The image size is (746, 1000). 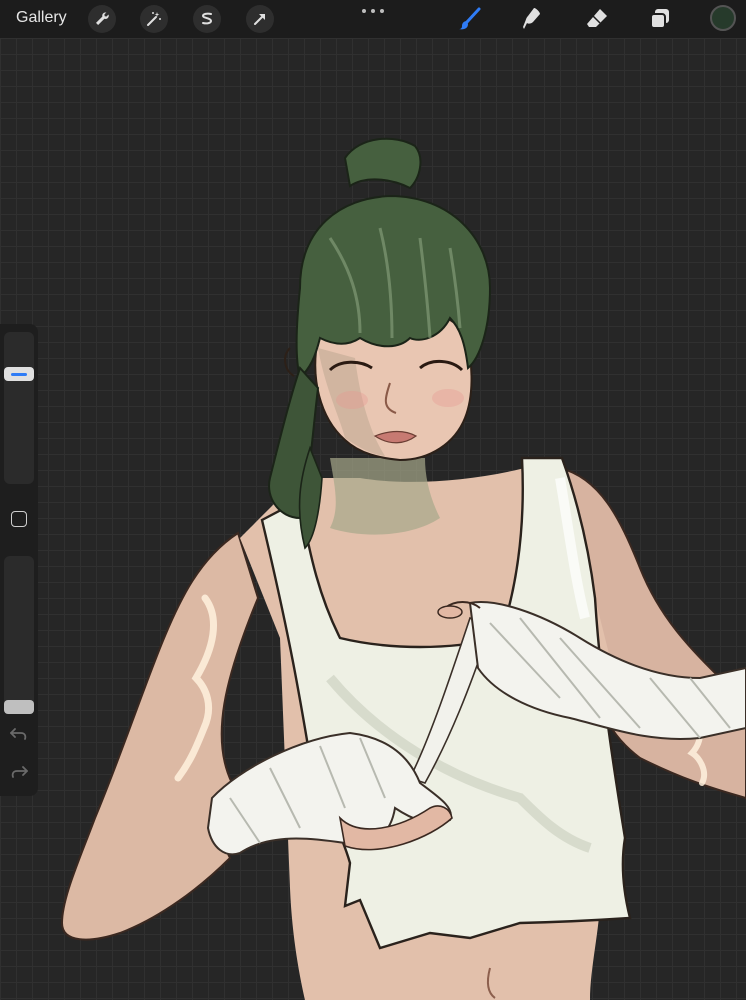 I want to click on smudge-icon, so click(x=531, y=18).